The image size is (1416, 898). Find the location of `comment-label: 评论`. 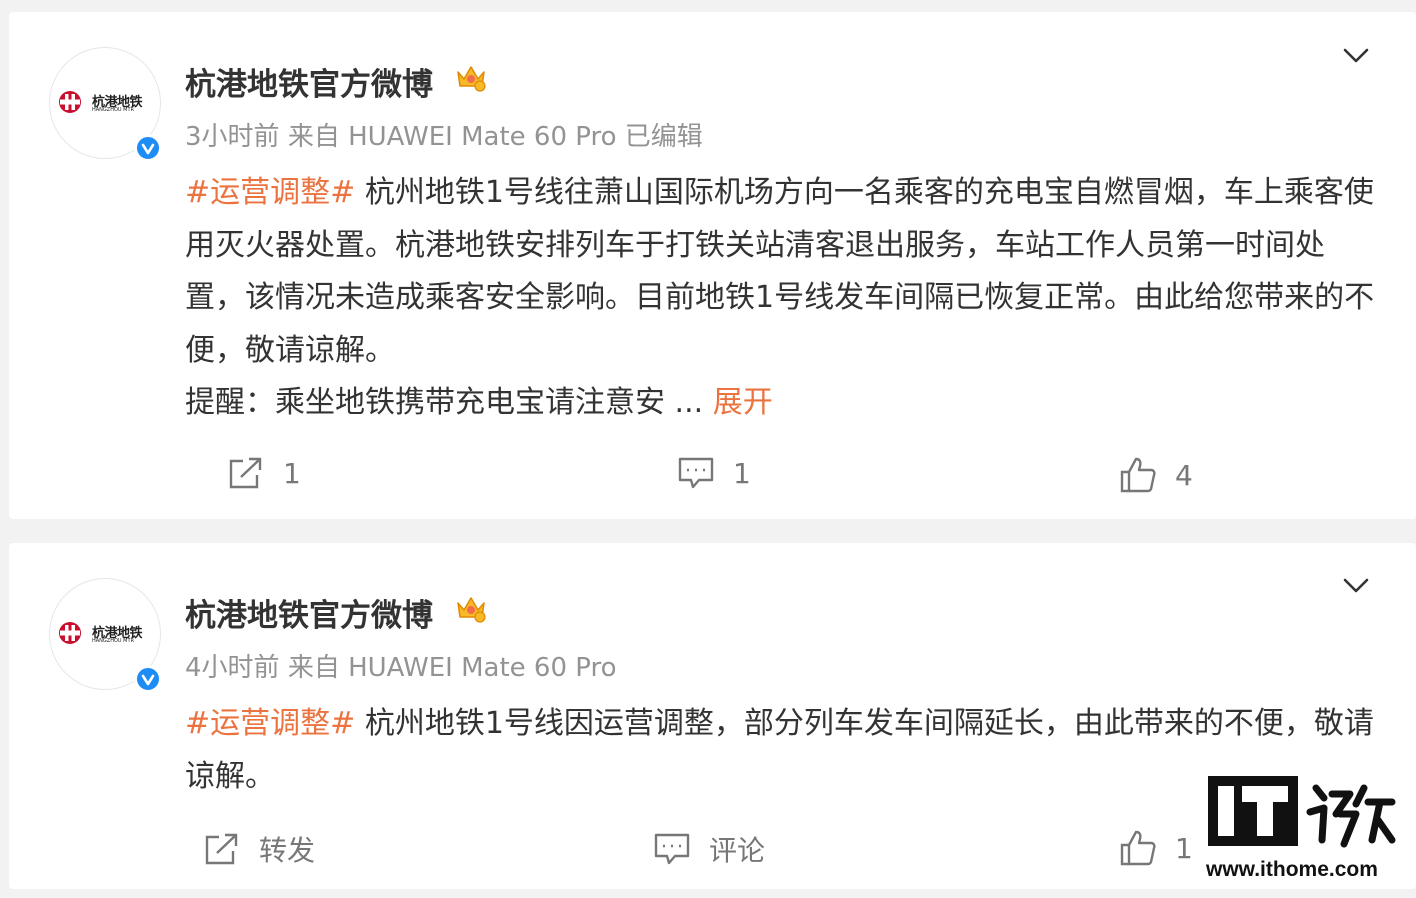

comment-label: 评论 is located at coordinates (737, 850).